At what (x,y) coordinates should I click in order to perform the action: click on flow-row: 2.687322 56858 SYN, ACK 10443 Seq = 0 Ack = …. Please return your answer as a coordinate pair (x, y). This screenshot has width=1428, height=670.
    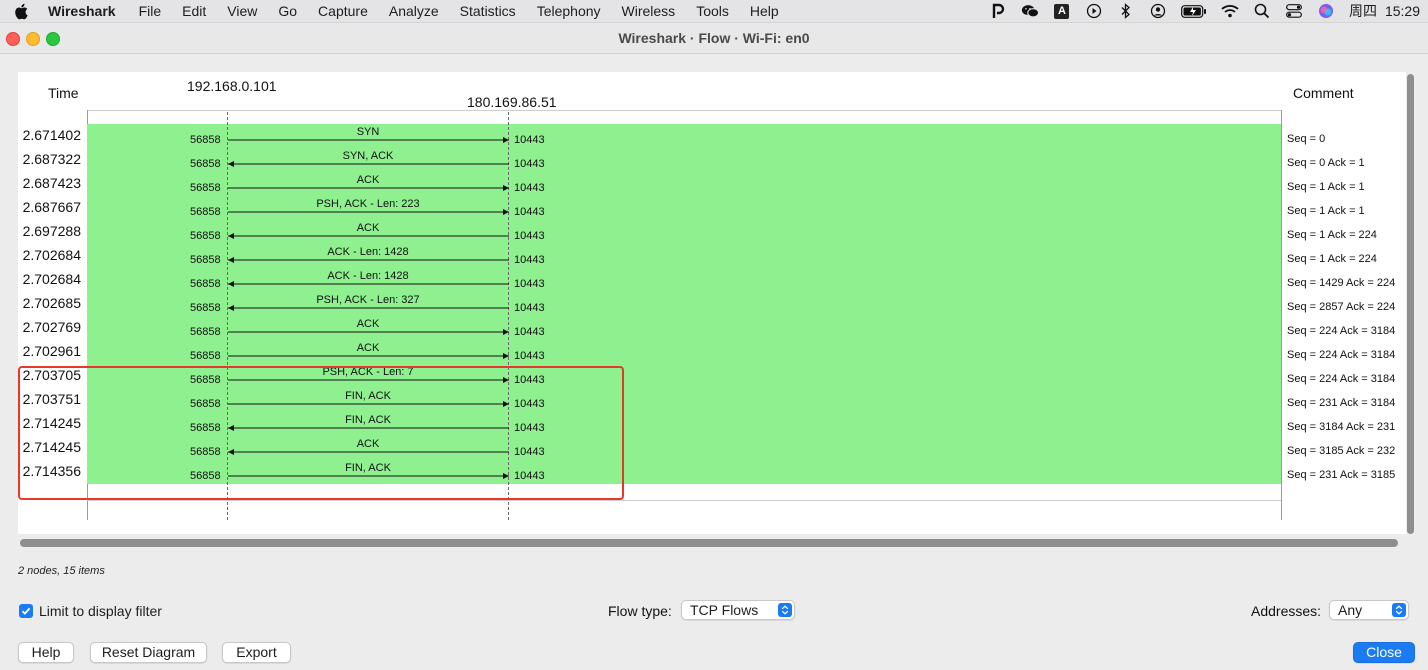
    Looking at the image, I should click on (712, 160).